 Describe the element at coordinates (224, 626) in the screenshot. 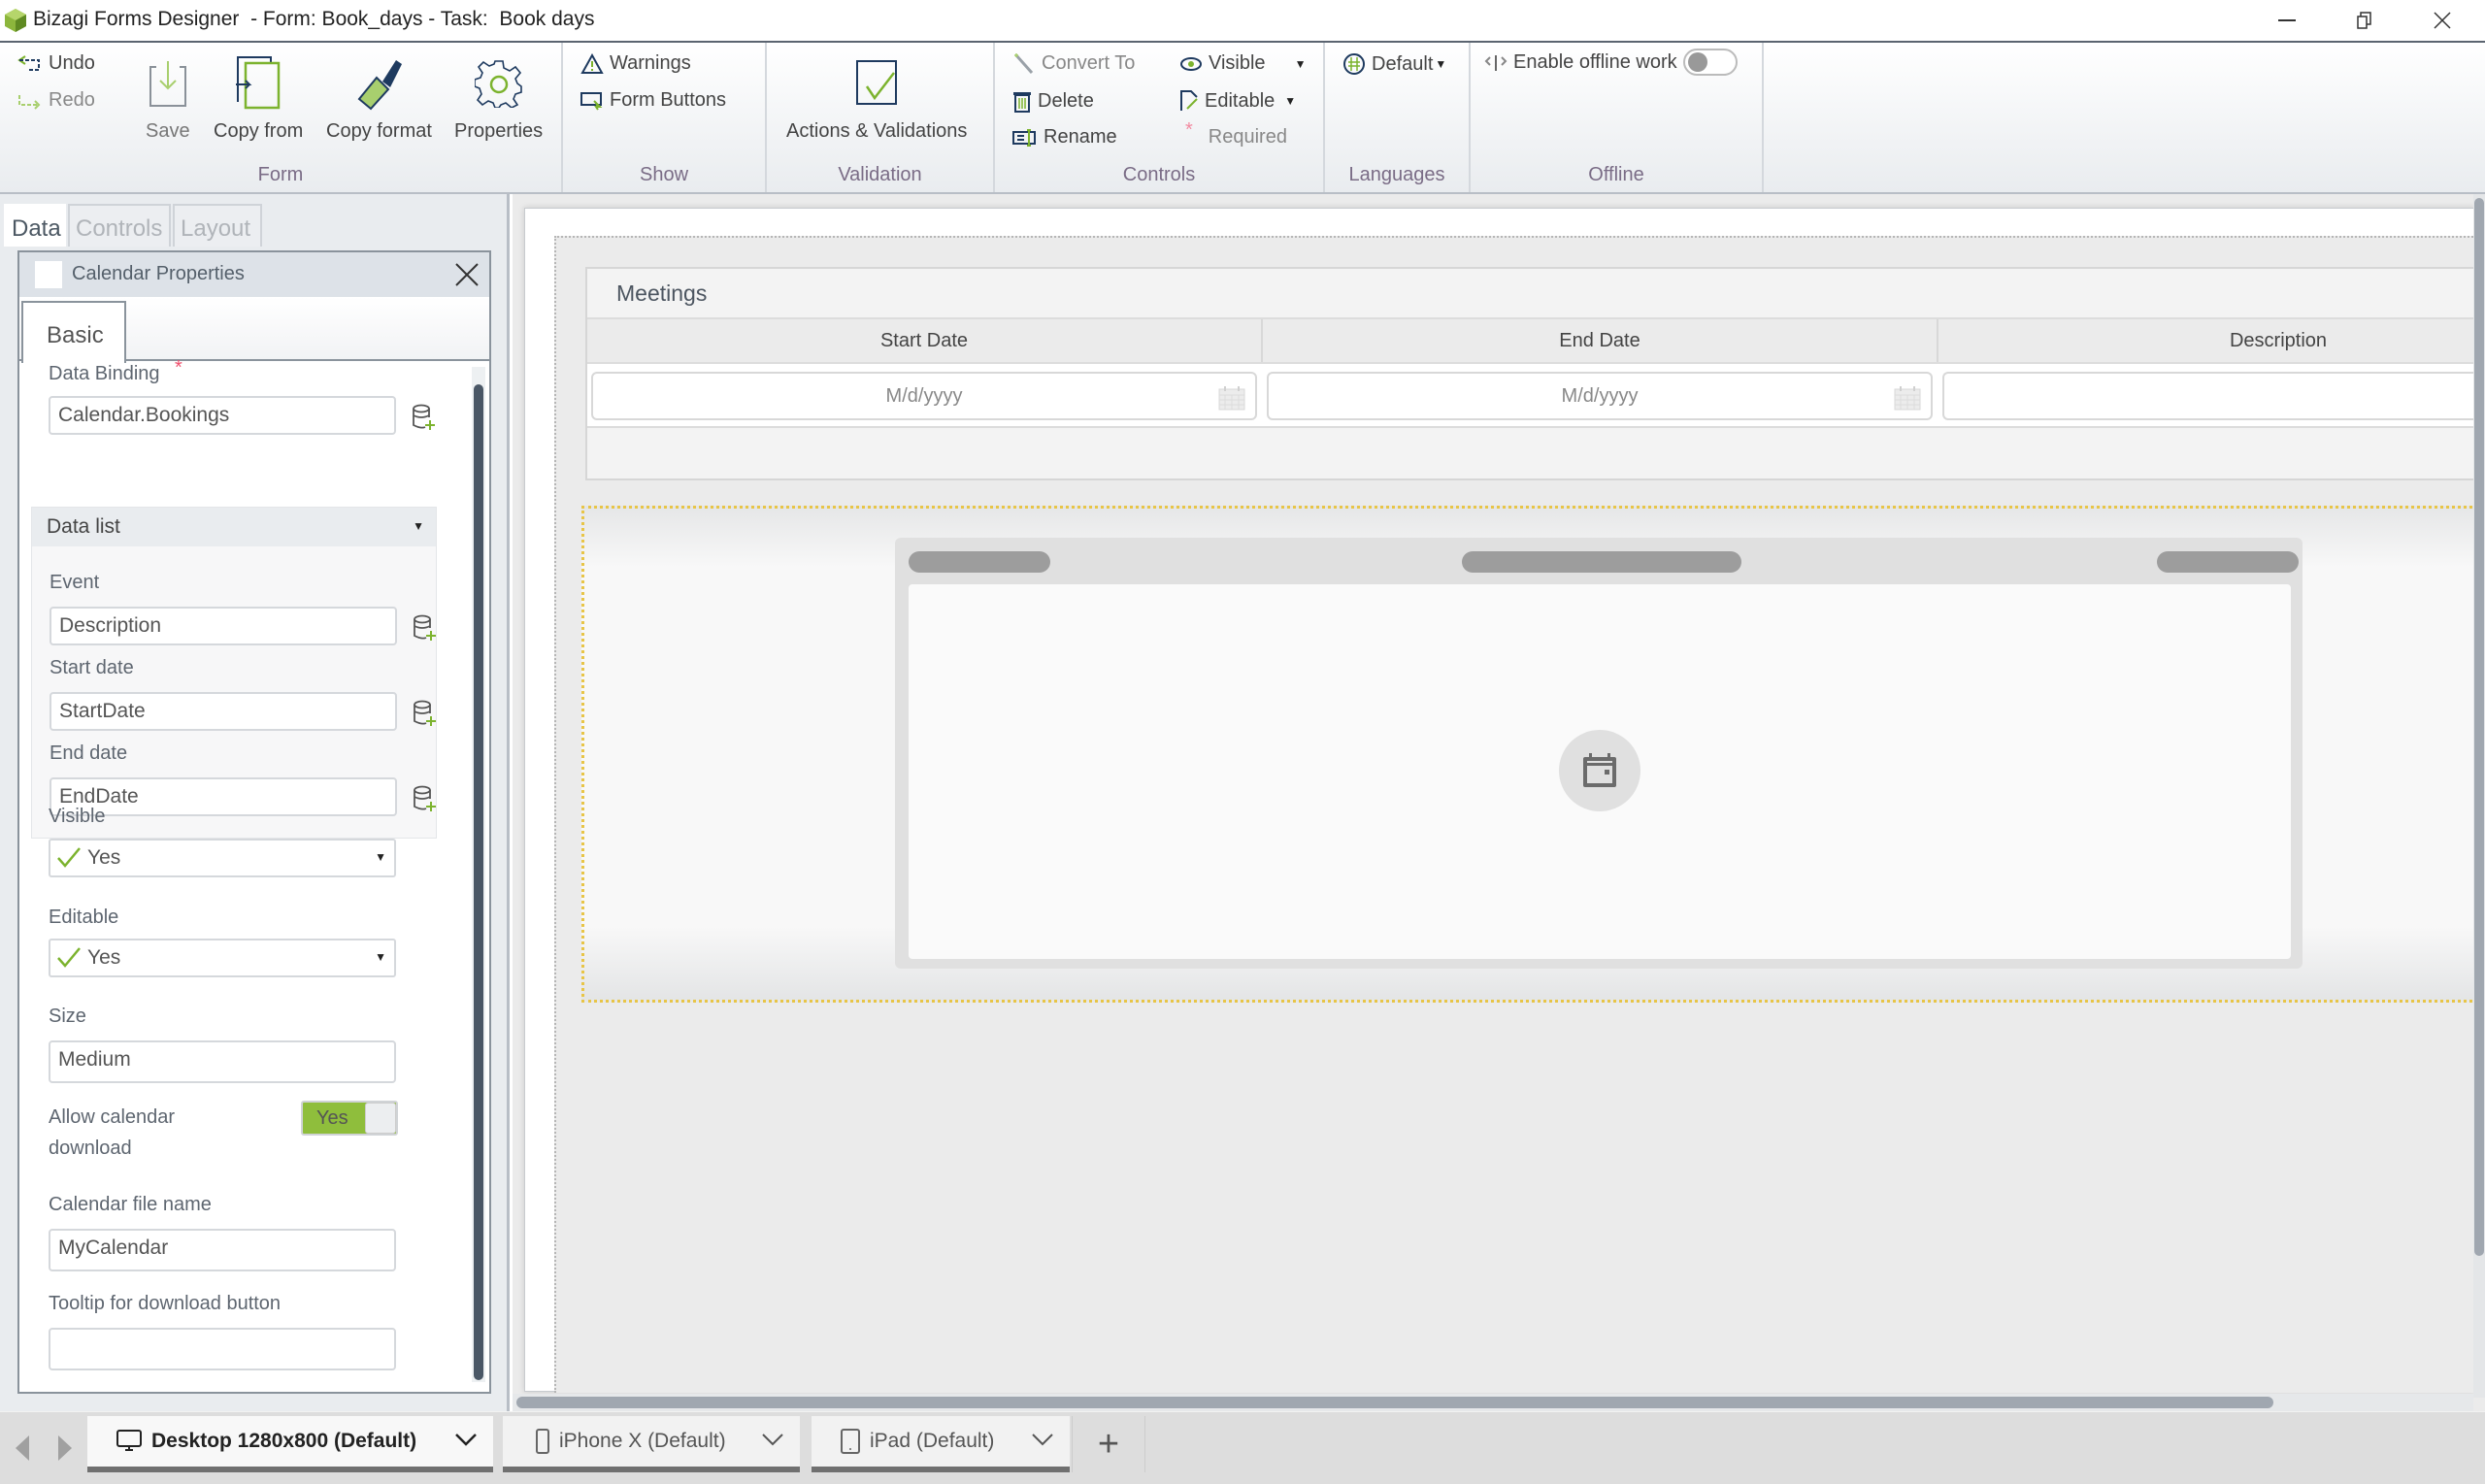

I see `event-input: Description` at that location.